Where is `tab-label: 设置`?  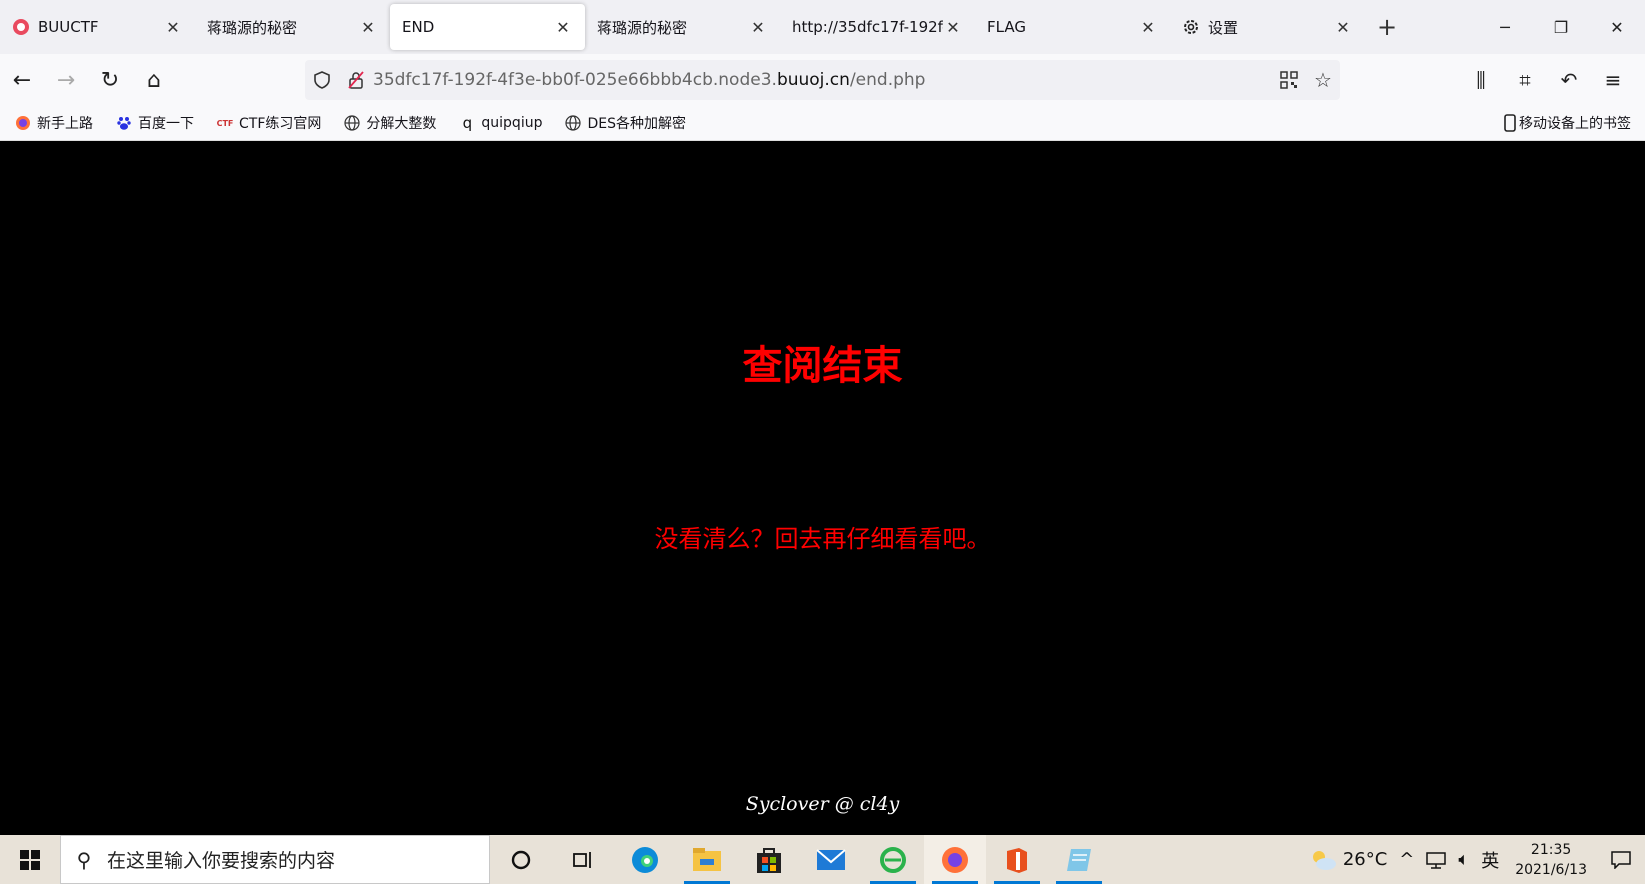 tab-label: 设置 is located at coordinates (1223, 27).